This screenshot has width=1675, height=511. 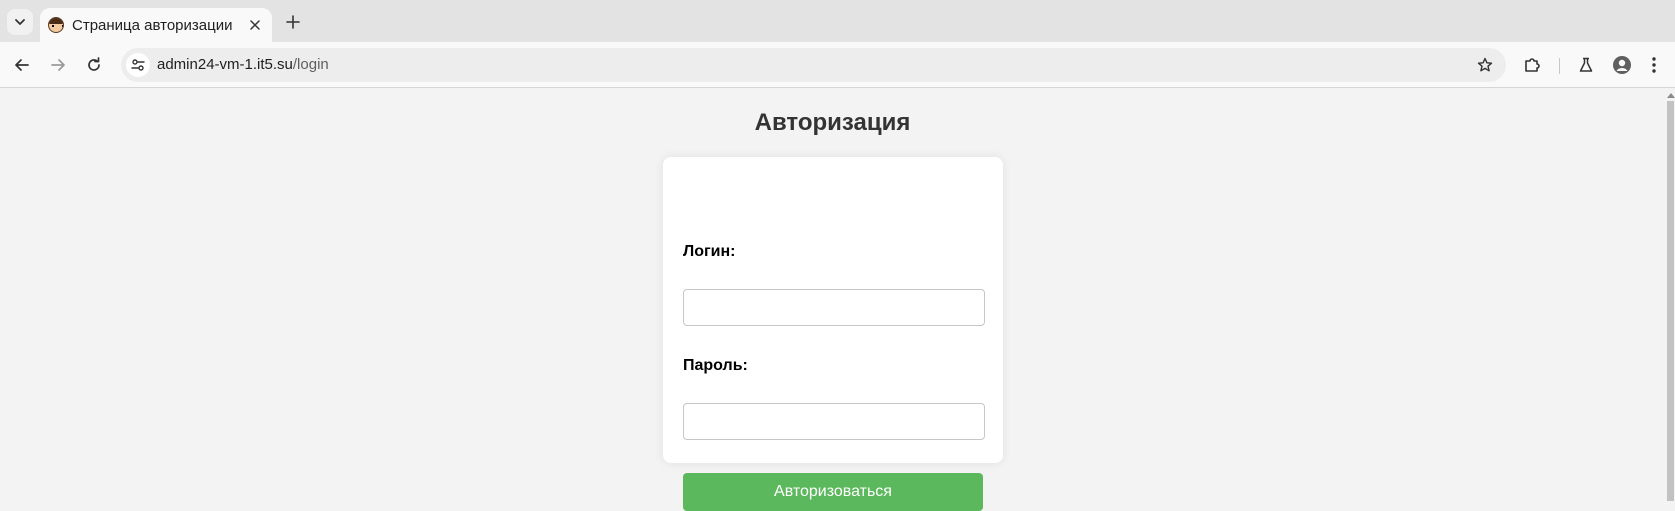 I want to click on login-label: Логин:, so click(x=709, y=251).